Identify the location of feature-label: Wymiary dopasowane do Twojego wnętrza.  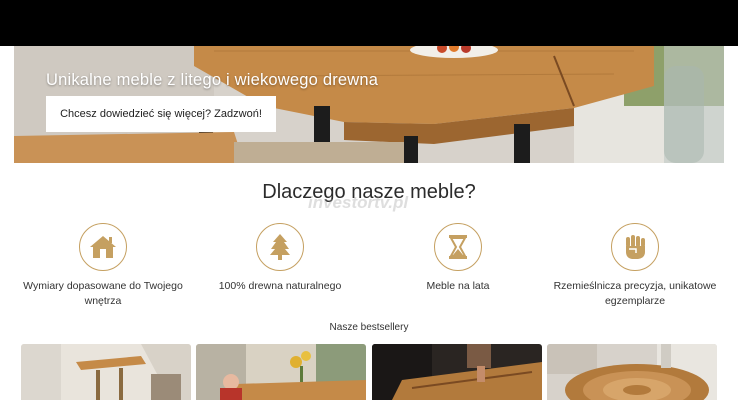
(103, 293).